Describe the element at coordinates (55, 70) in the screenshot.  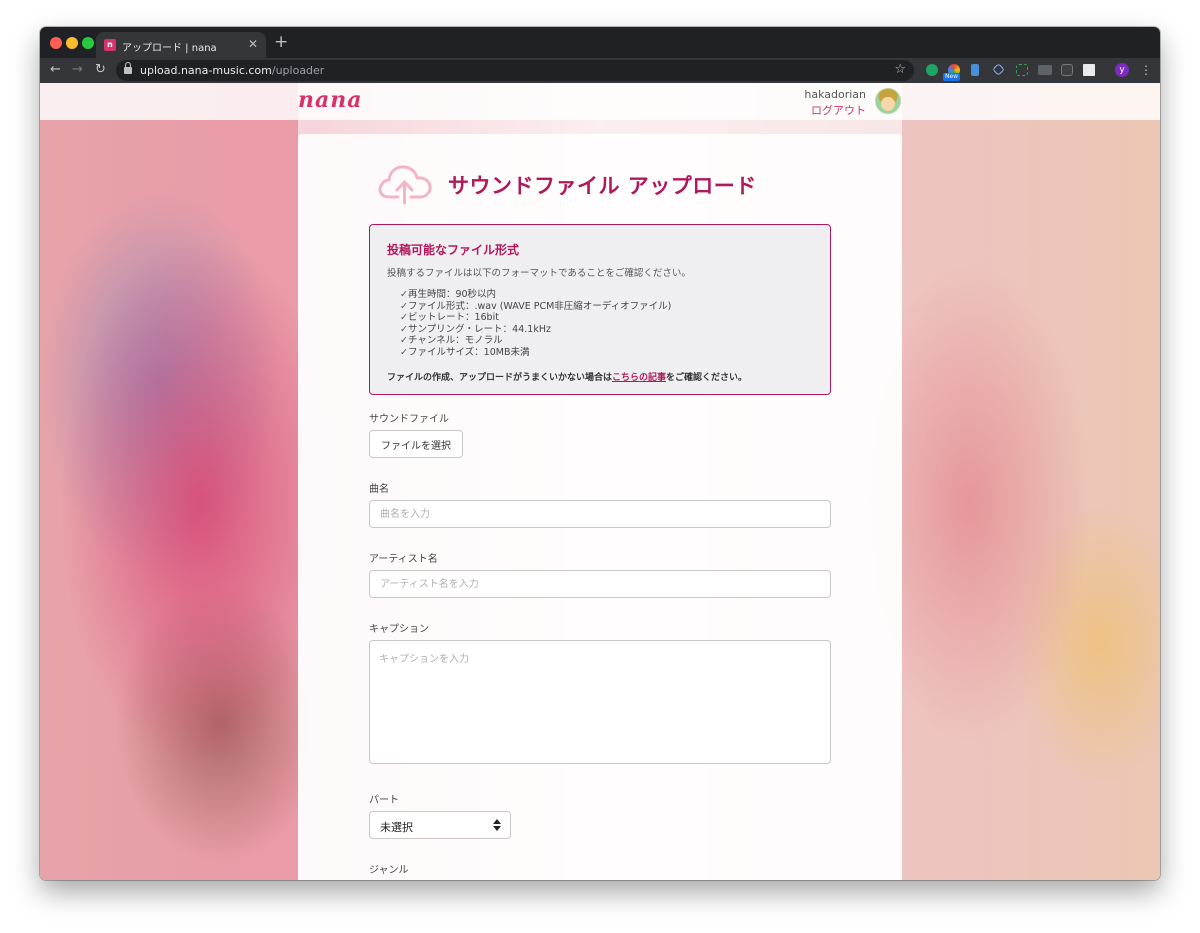
I see `back-arrow-icon: ←` at that location.